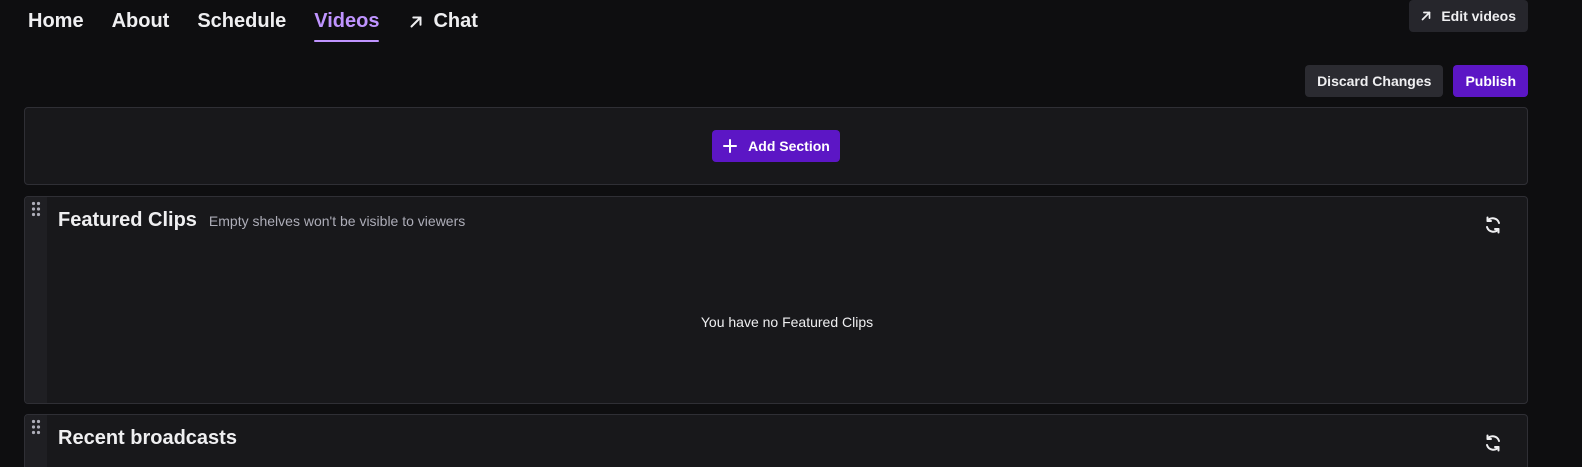  I want to click on nav-tab-label: Home, so click(56, 21).